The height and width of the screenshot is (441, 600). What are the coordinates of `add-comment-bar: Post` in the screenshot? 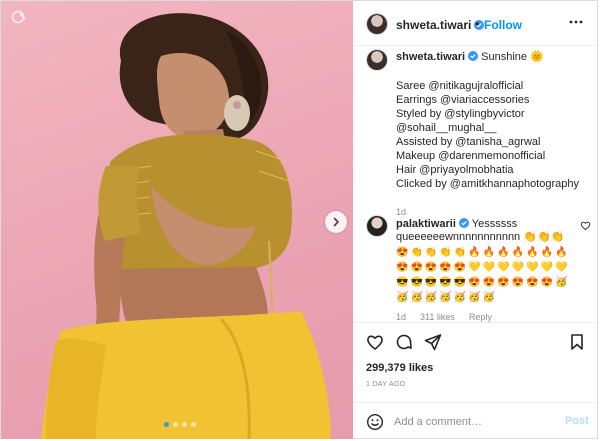 It's located at (475, 421).